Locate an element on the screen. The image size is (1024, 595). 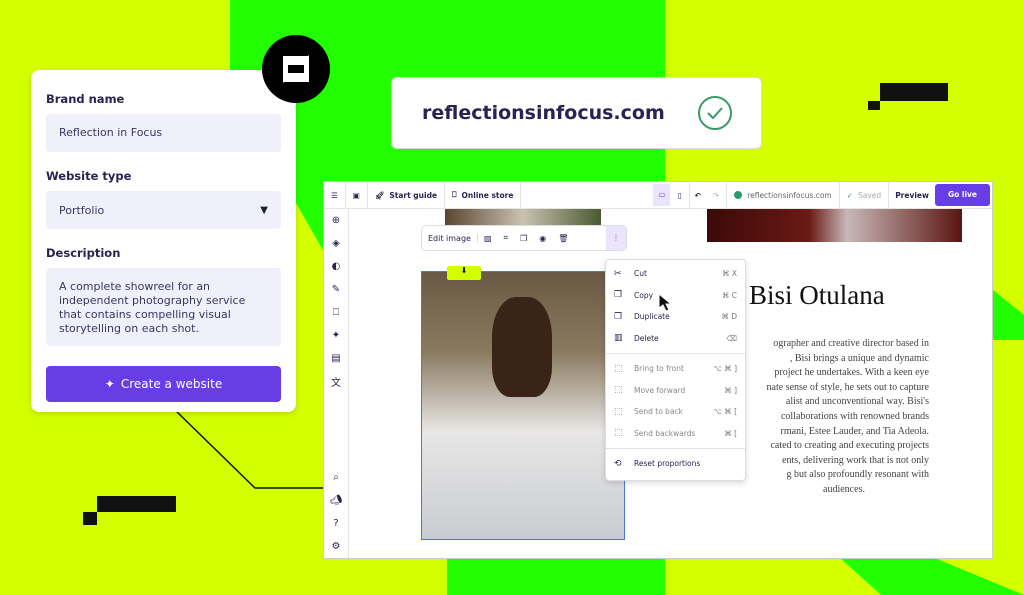
domain-card: reflectionsinfocus.com is located at coordinates (576, 113).